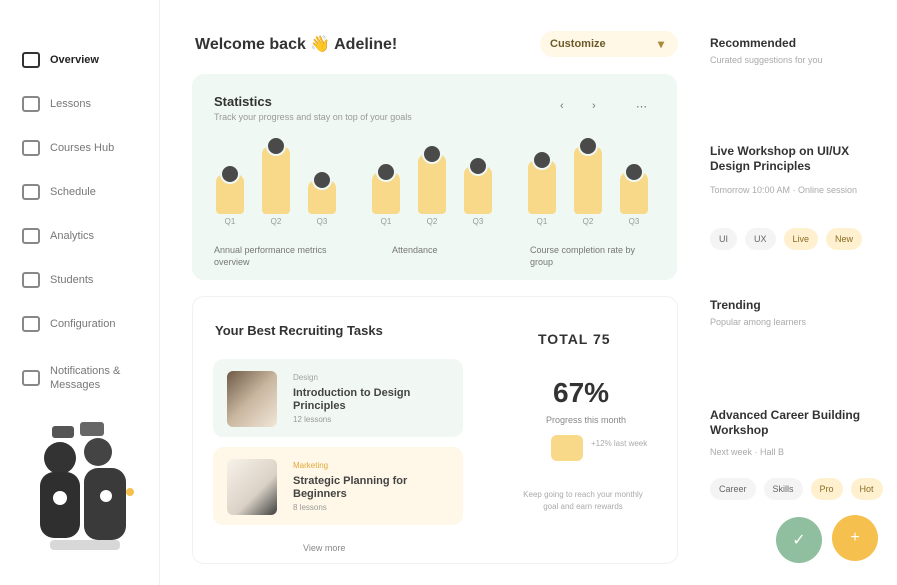  I want to click on course-meta: 8 lessons, so click(310, 507).